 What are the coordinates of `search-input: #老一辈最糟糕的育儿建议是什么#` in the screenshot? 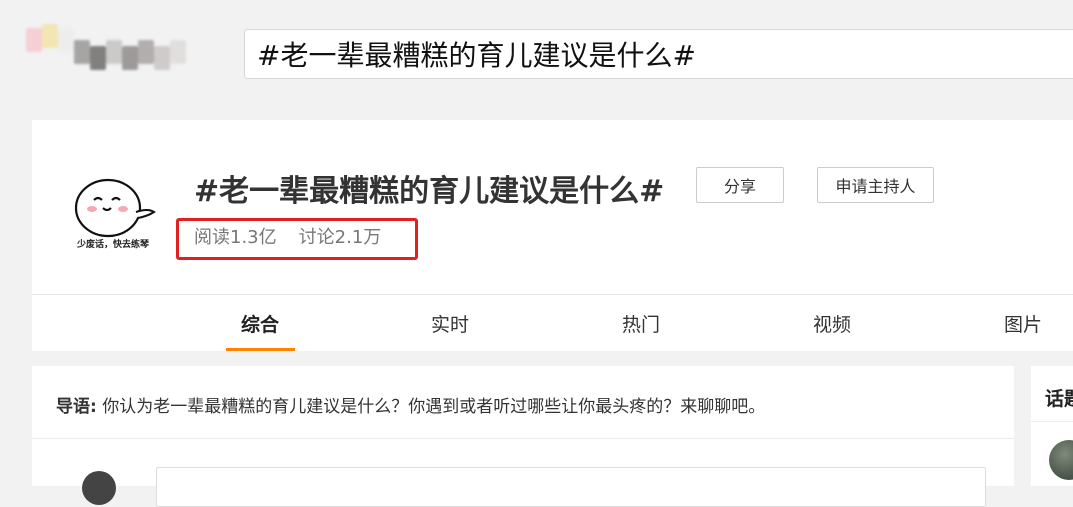 It's located at (658, 54).